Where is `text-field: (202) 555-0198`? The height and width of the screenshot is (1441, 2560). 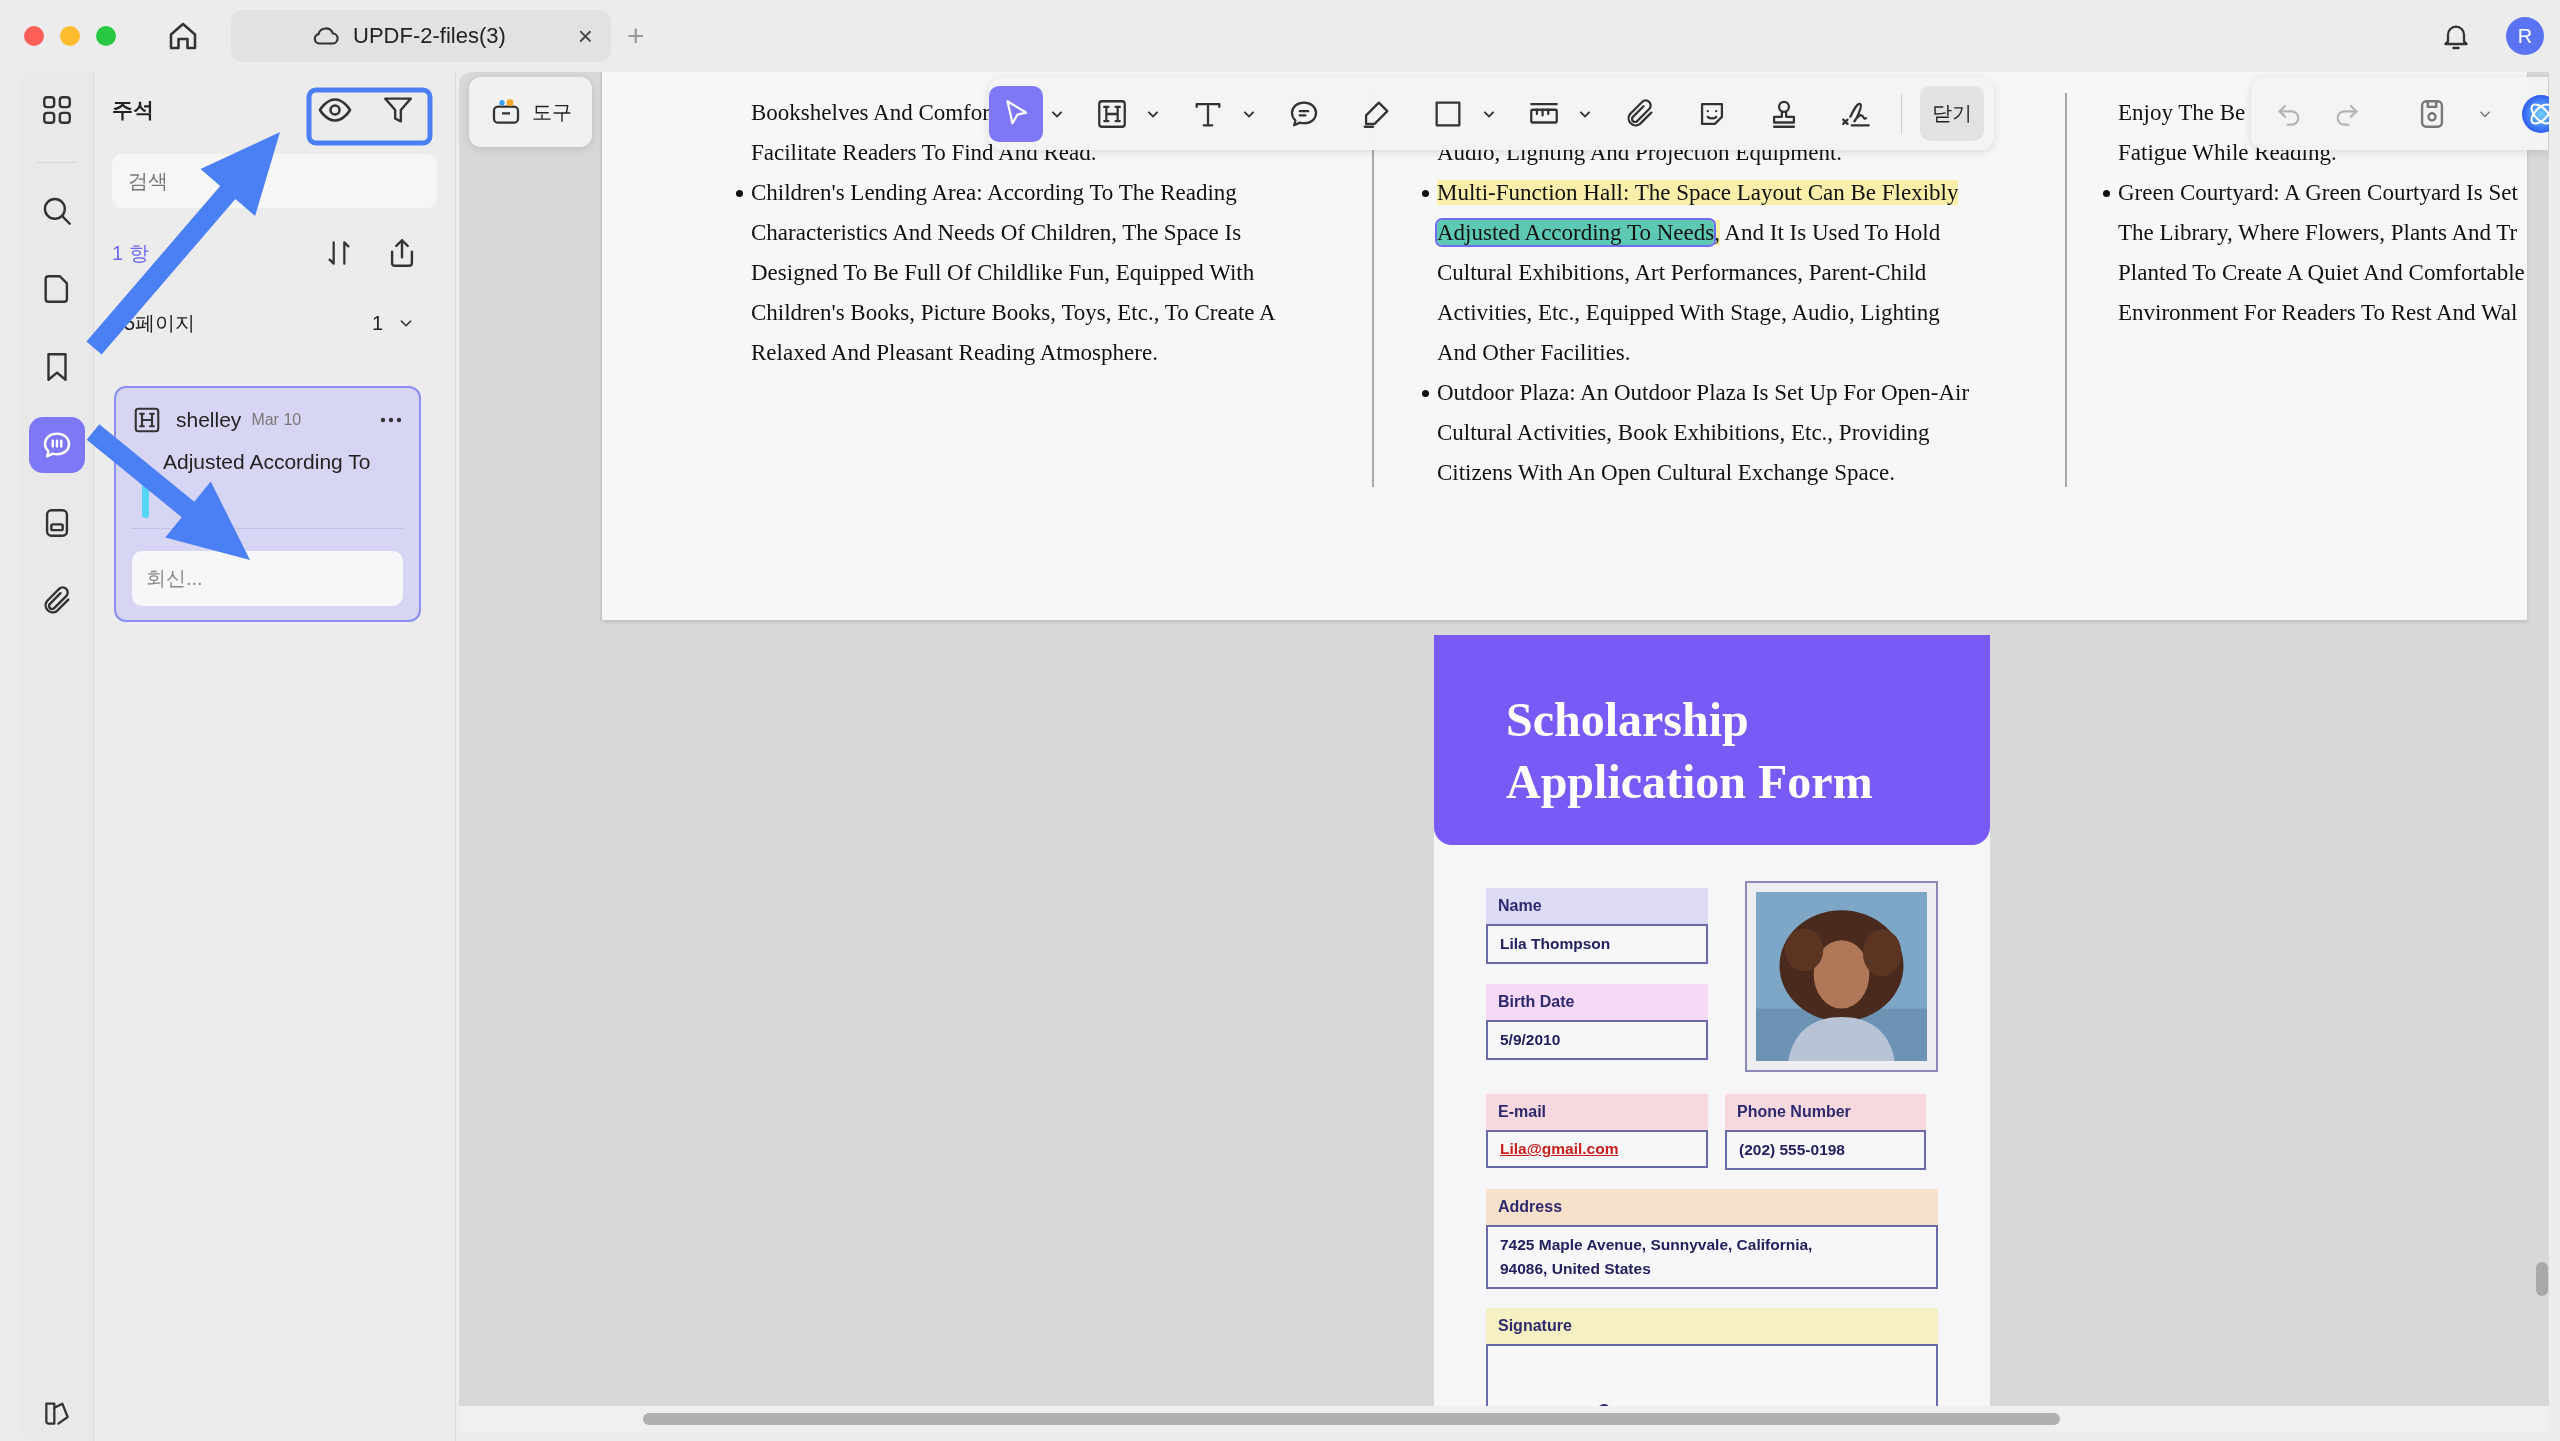
text-field: (202) 555-0198 is located at coordinates (1825, 1150).